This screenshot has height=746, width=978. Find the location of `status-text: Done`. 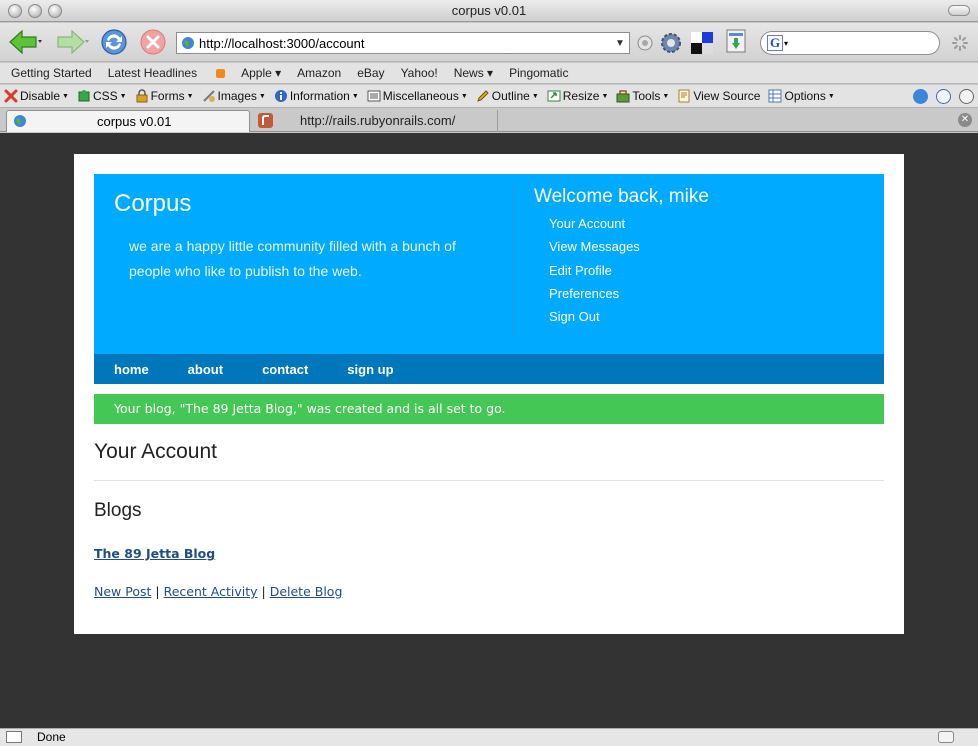

status-text: Done is located at coordinates (51, 737).